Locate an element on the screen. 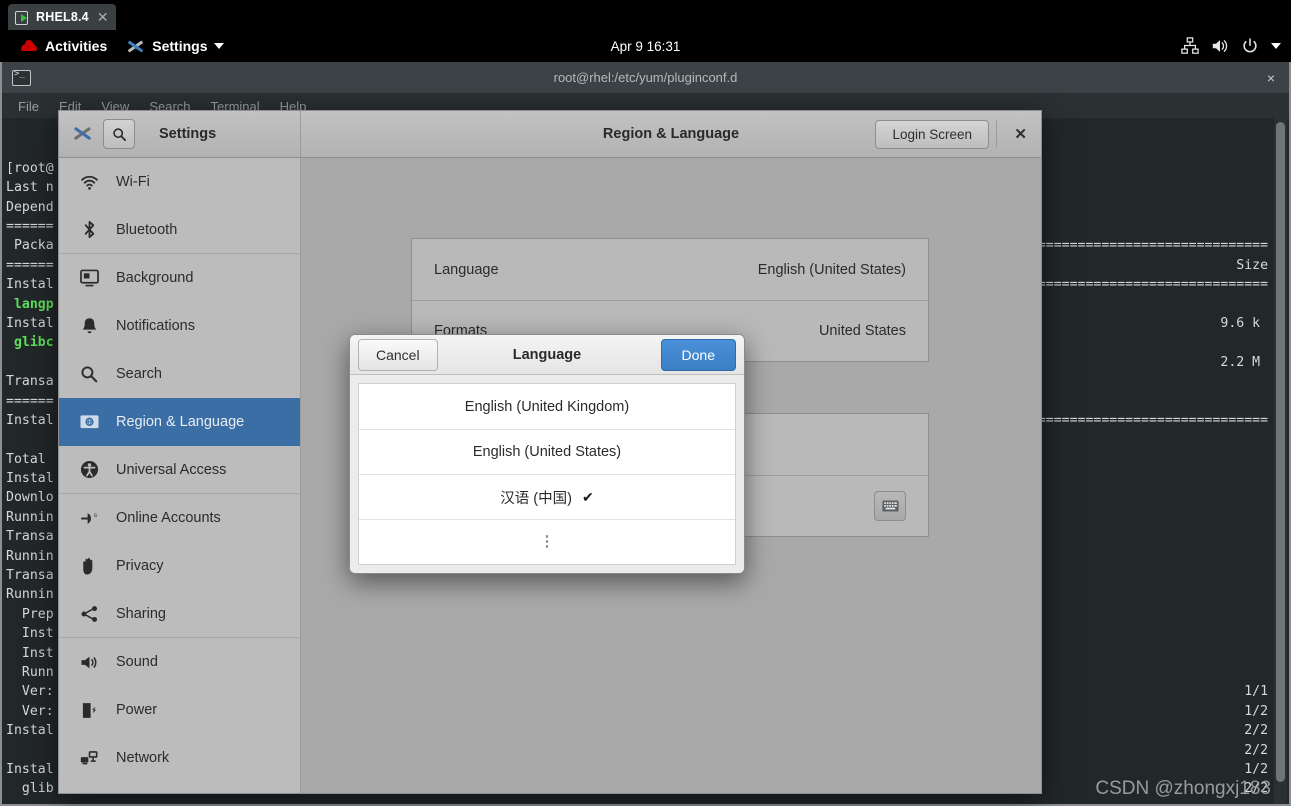  terminal-line: 2/2 is located at coordinates (1141, 750).